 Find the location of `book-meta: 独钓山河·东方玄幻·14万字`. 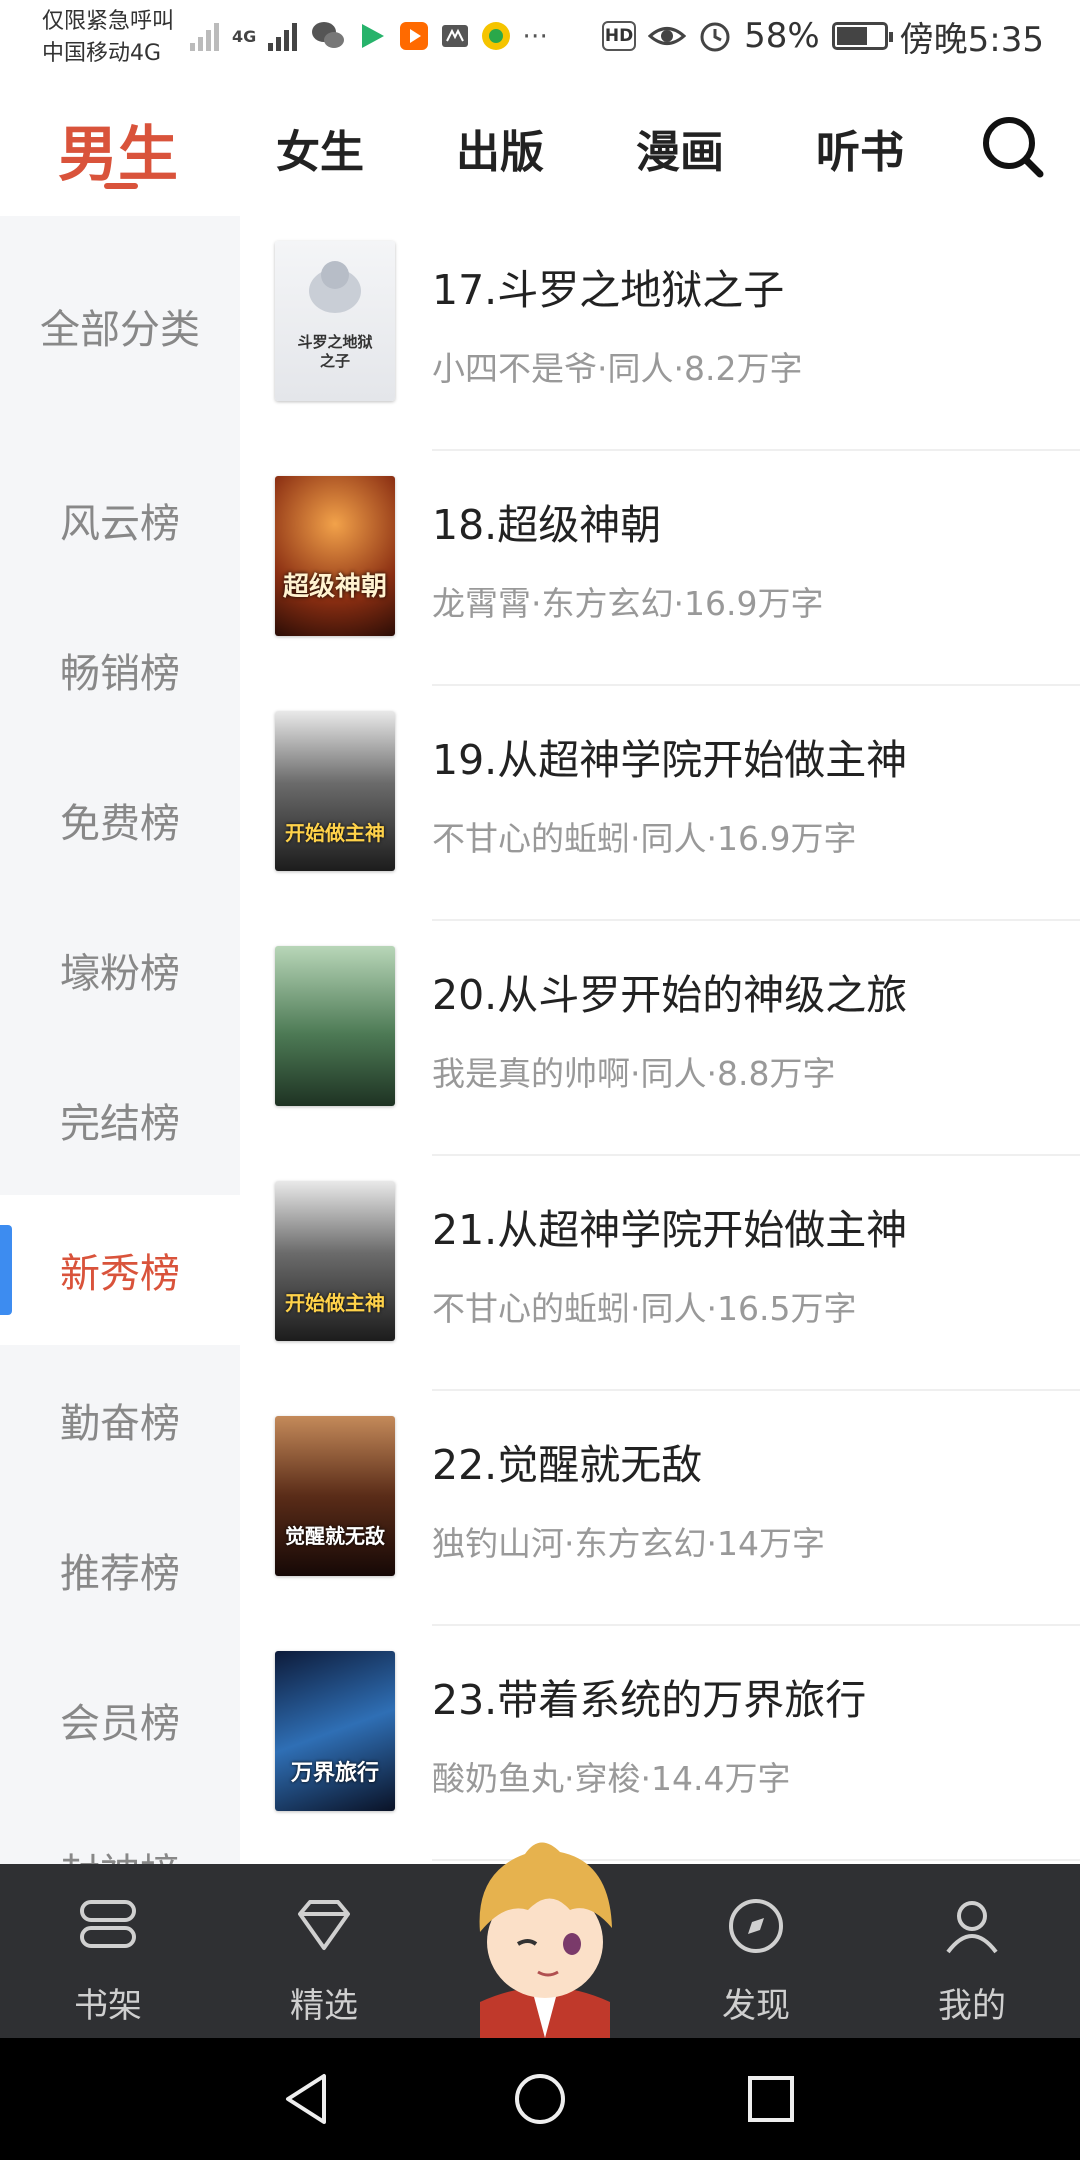

book-meta: 独钓山河·东方玄幻·14万字 is located at coordinates (628, 1543).